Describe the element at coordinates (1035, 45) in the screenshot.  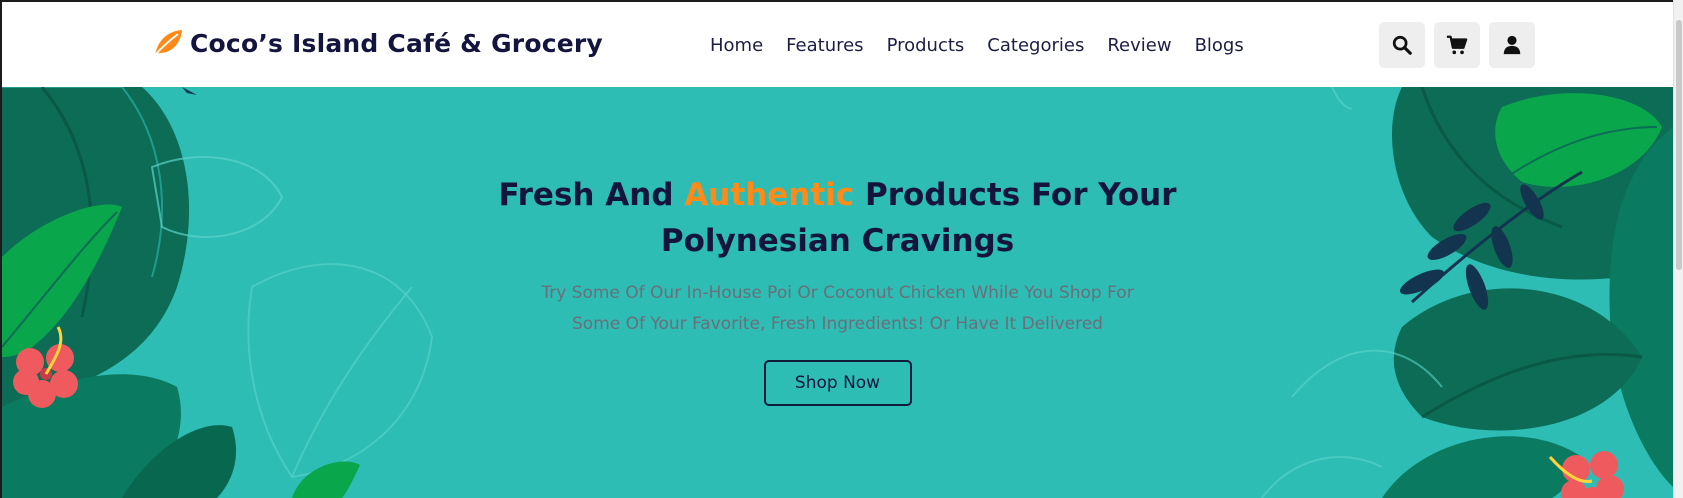
I see `nav-categories: Categories` at that location.